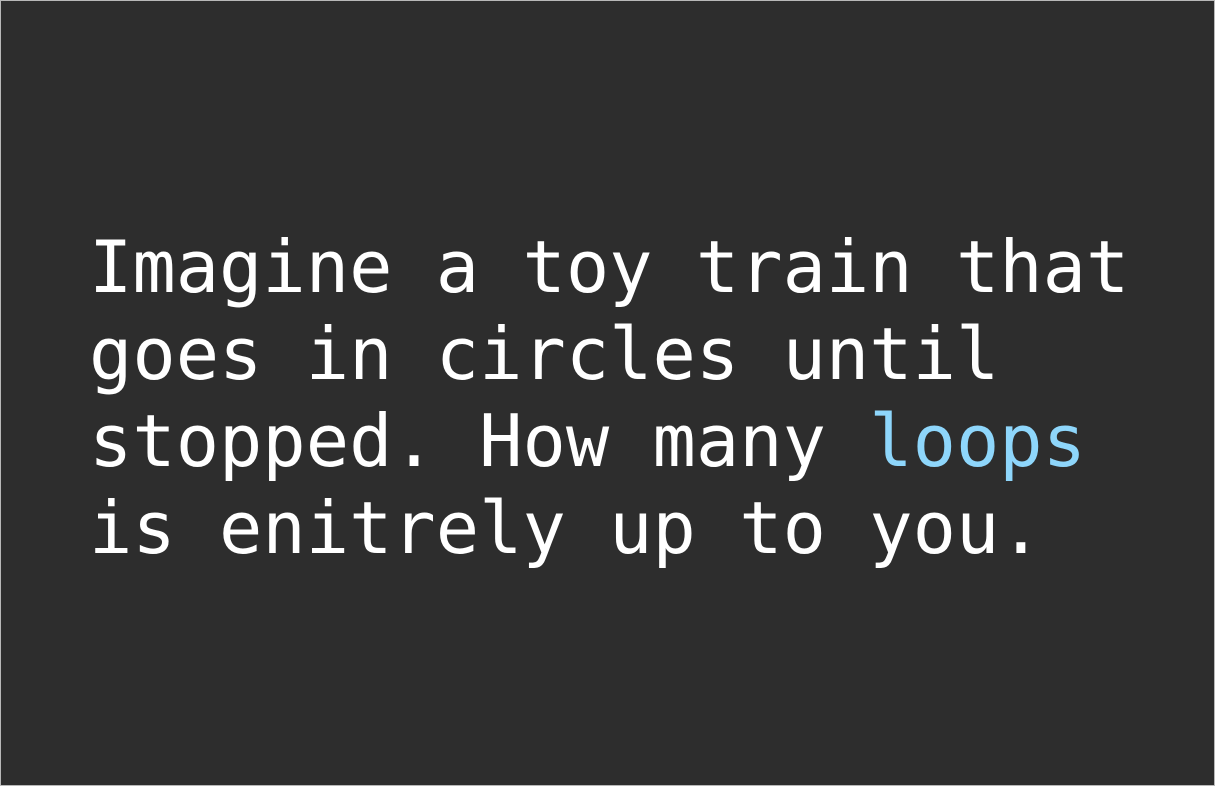 The width and height of the screenshot is (1215, 786). Describe the element at coordinates (479, 441) in the screenshot. I see `text-line-3: stopped. How many` at that location.